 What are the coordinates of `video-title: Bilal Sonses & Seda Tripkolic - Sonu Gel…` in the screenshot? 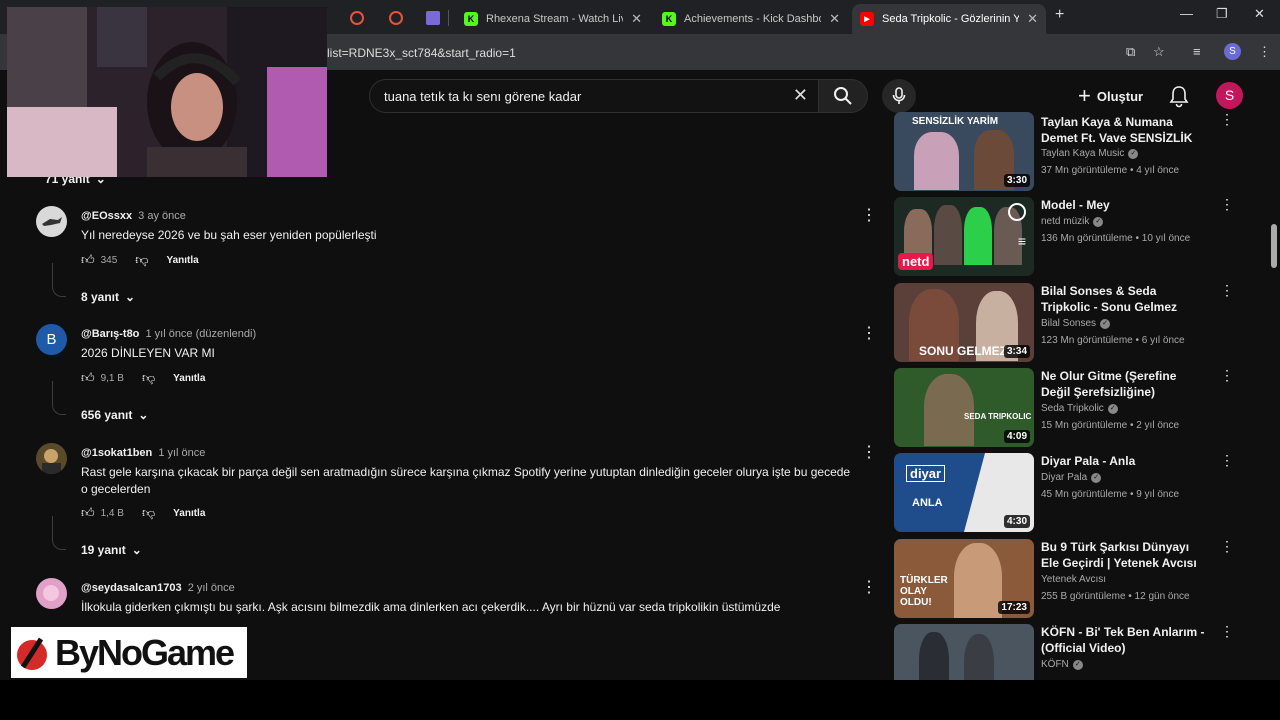 It's located at (1125, 299).